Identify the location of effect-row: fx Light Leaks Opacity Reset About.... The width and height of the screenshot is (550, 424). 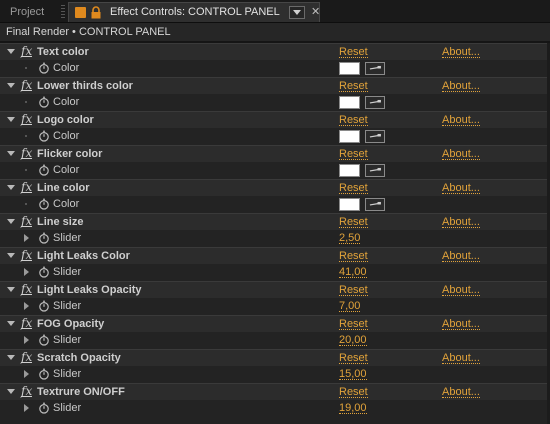
(275, 289).